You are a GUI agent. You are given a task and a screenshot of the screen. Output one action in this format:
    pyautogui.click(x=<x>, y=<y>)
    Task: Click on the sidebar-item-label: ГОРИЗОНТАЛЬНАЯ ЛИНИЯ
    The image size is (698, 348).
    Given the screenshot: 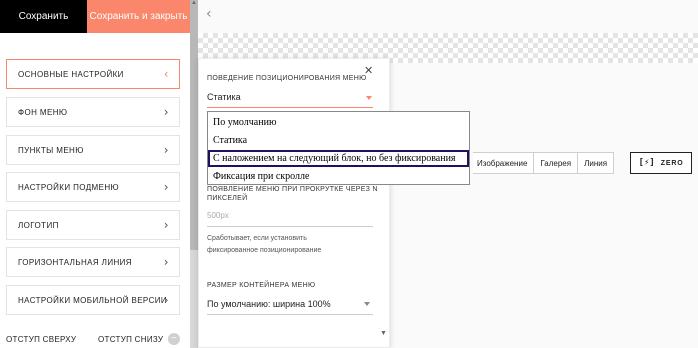 What is the action you would take?
    pyautogui.click(x=75, y=262)
    